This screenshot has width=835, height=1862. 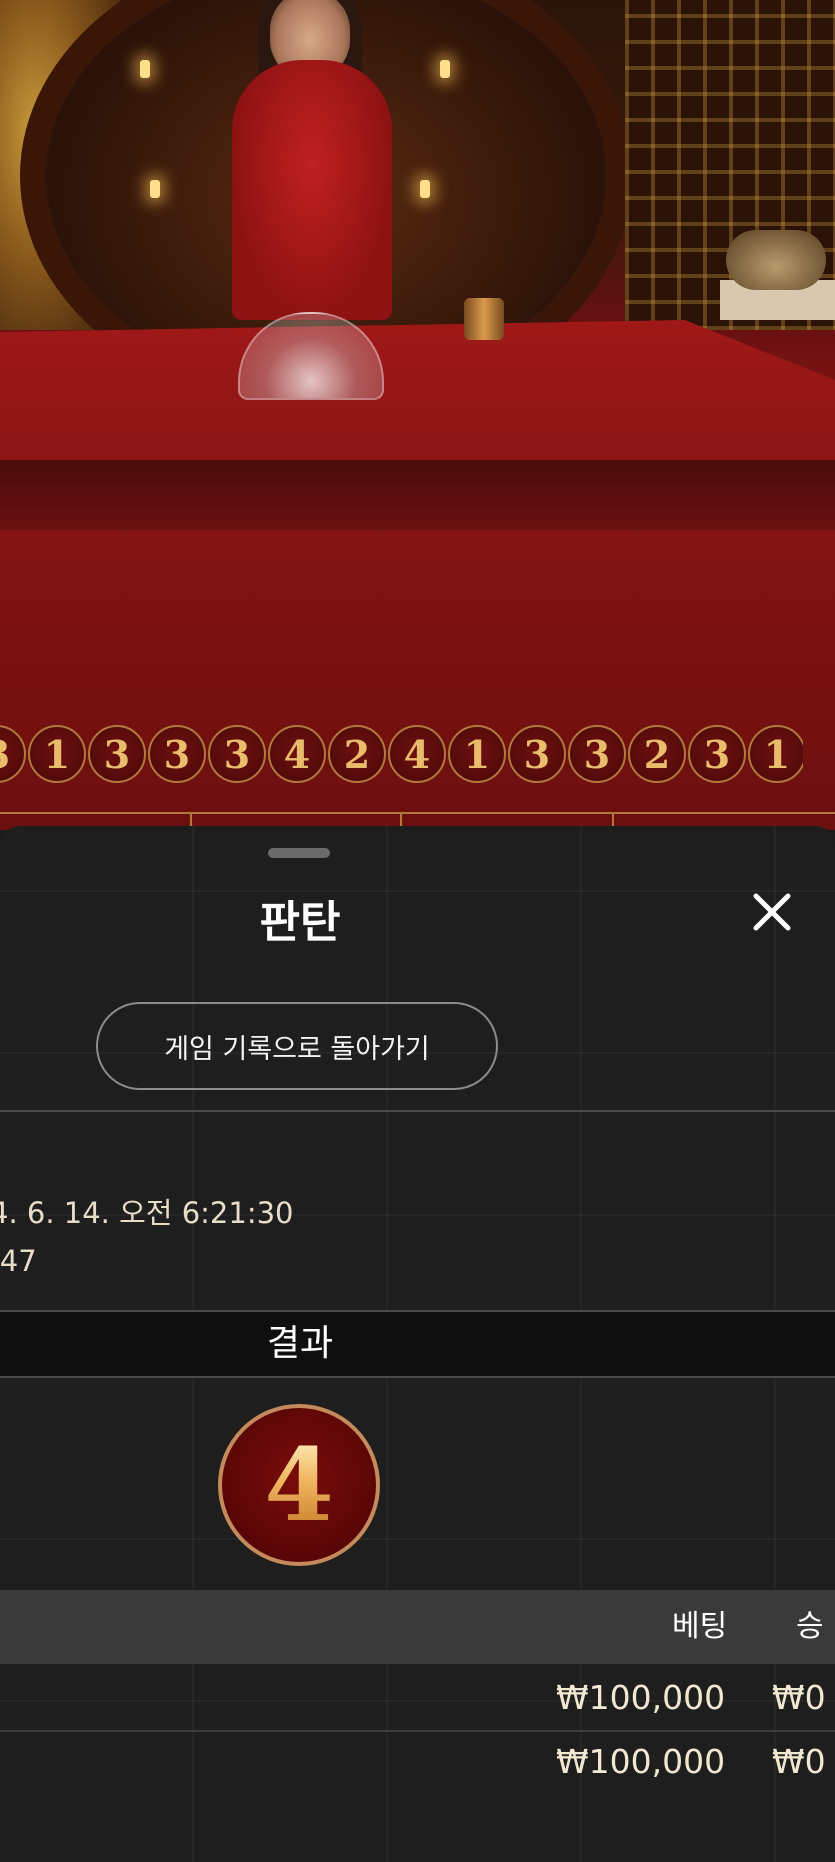 I want to click on divider, so click(x=417, y=1111).